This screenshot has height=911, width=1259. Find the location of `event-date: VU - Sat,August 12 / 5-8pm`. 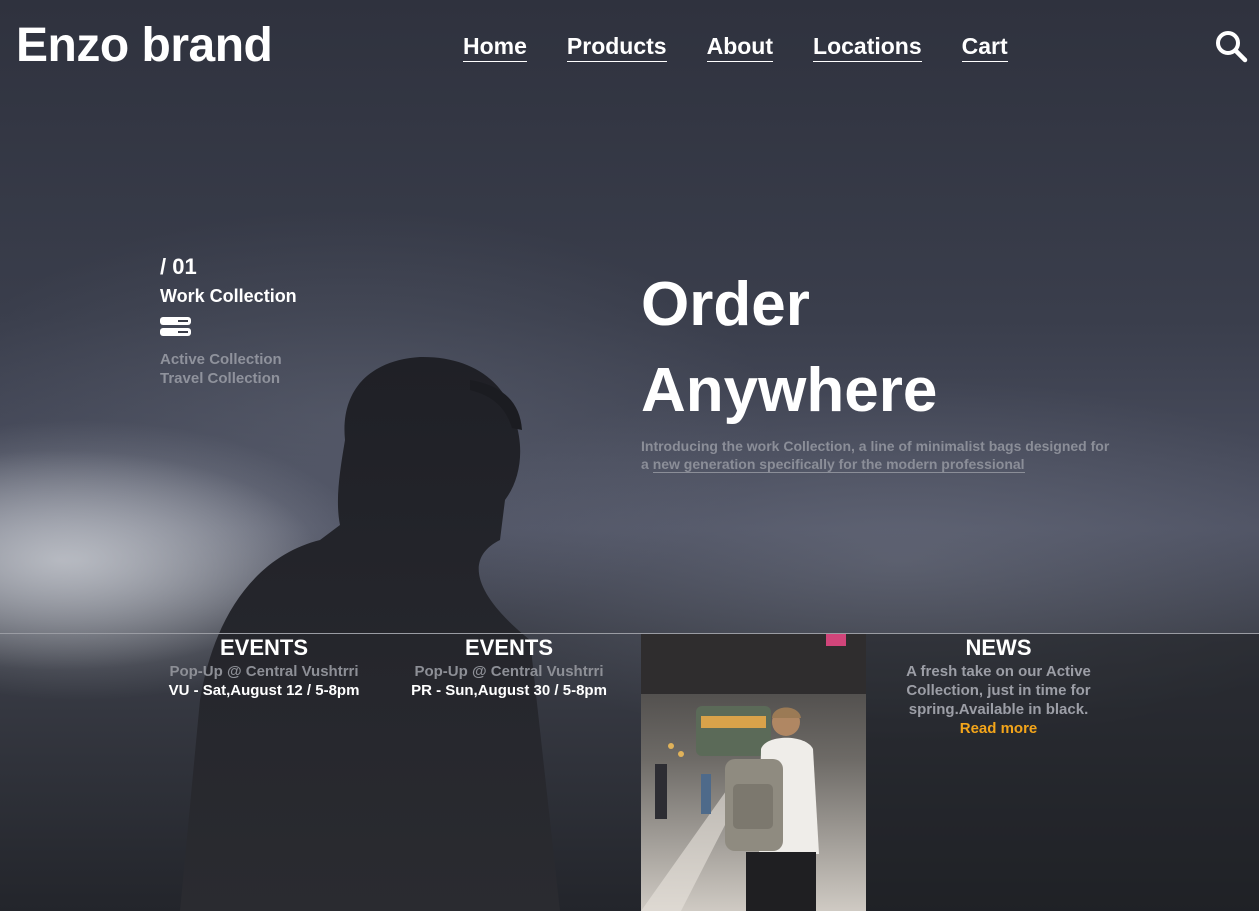

event-date: VU - Sat,August 12 / 5-8pm is located at coordinates (264, 690).